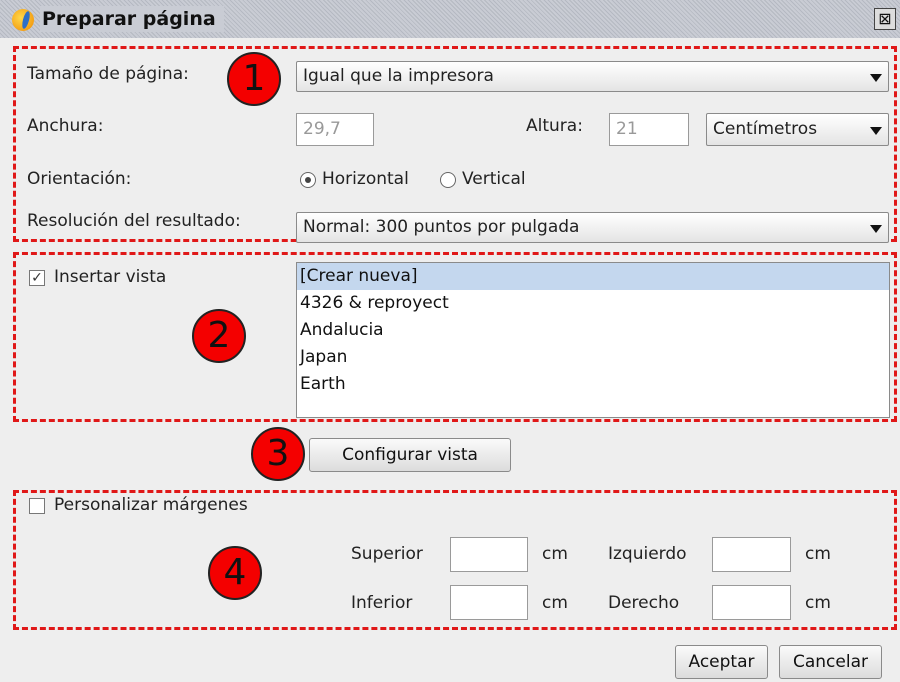  Describe the element at coordinates (37, 506) in the screenshot. I see `custom-margins-checkbox` at that location.